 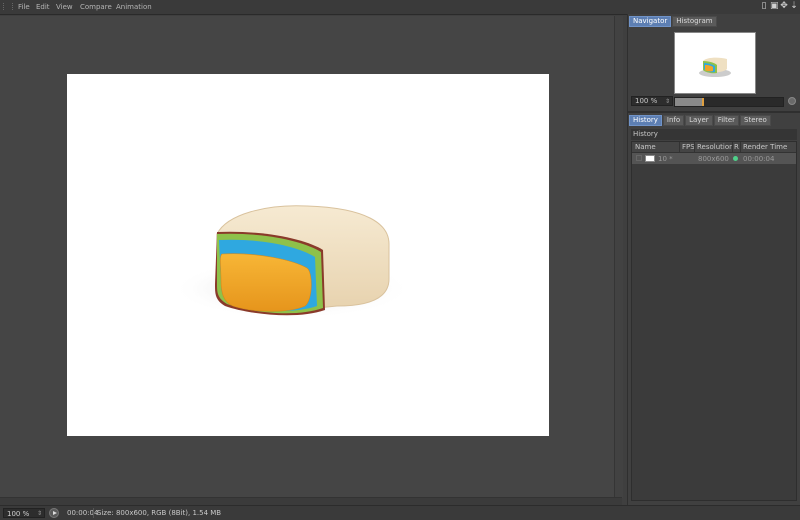 I want to click on menu-file: File, so click(x=24, y=7).